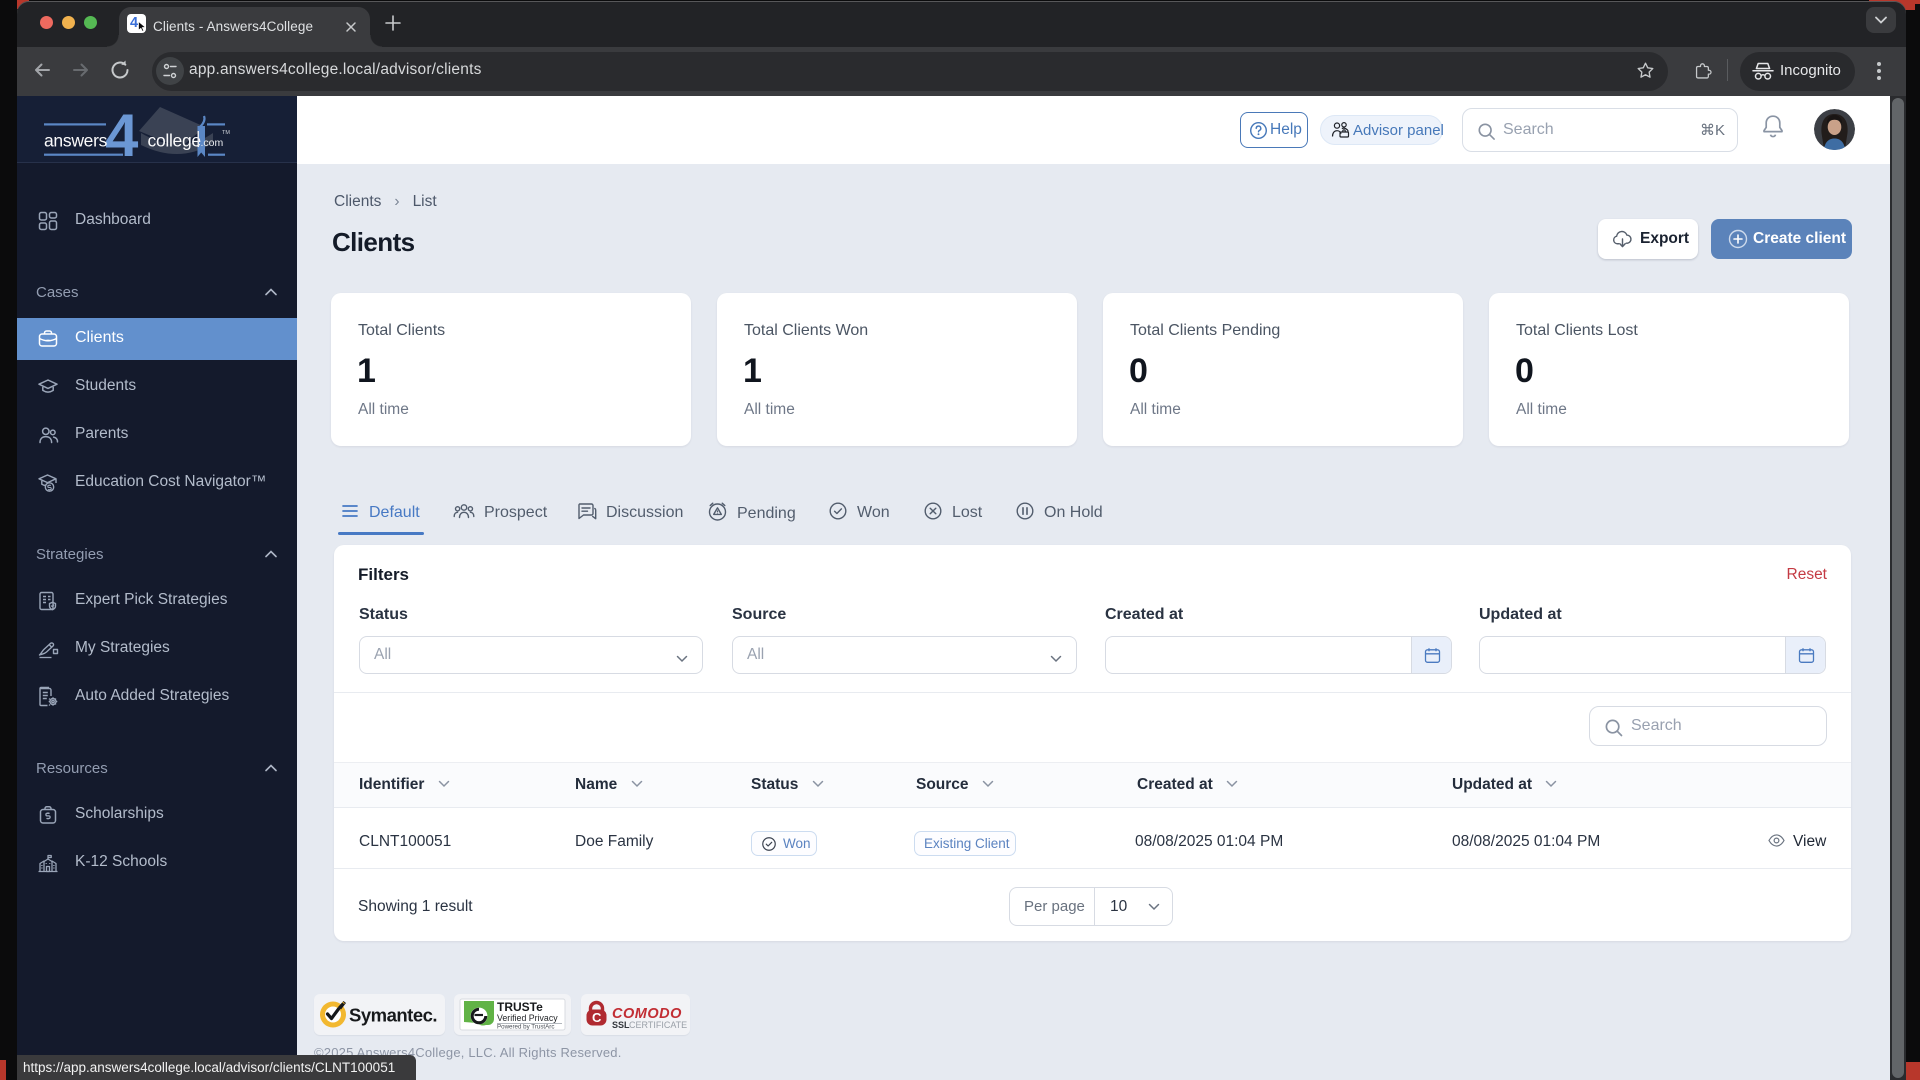 Image resolution: width=1920 pixels, height=1080 pixels. I want to click on svg-text: TM, so click(226, 133).